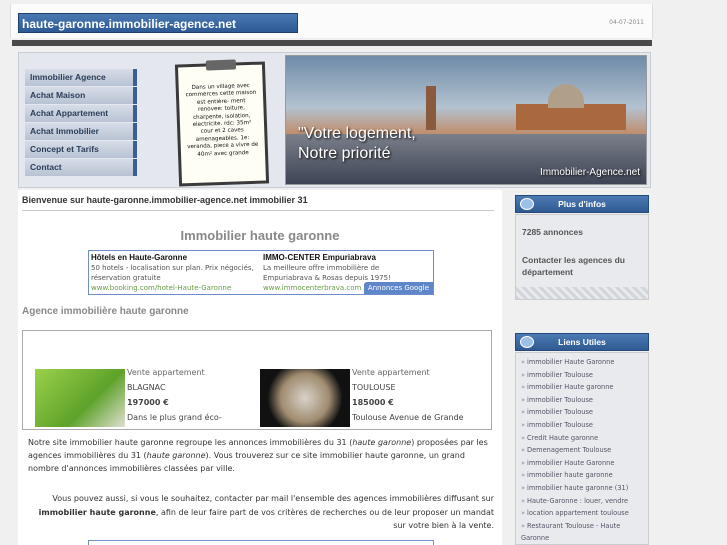 The height and width of the screenshot is (545, 727). Describe the element at coordinates (566, 96) in the screenshot. I see `dome-shape` at that location.